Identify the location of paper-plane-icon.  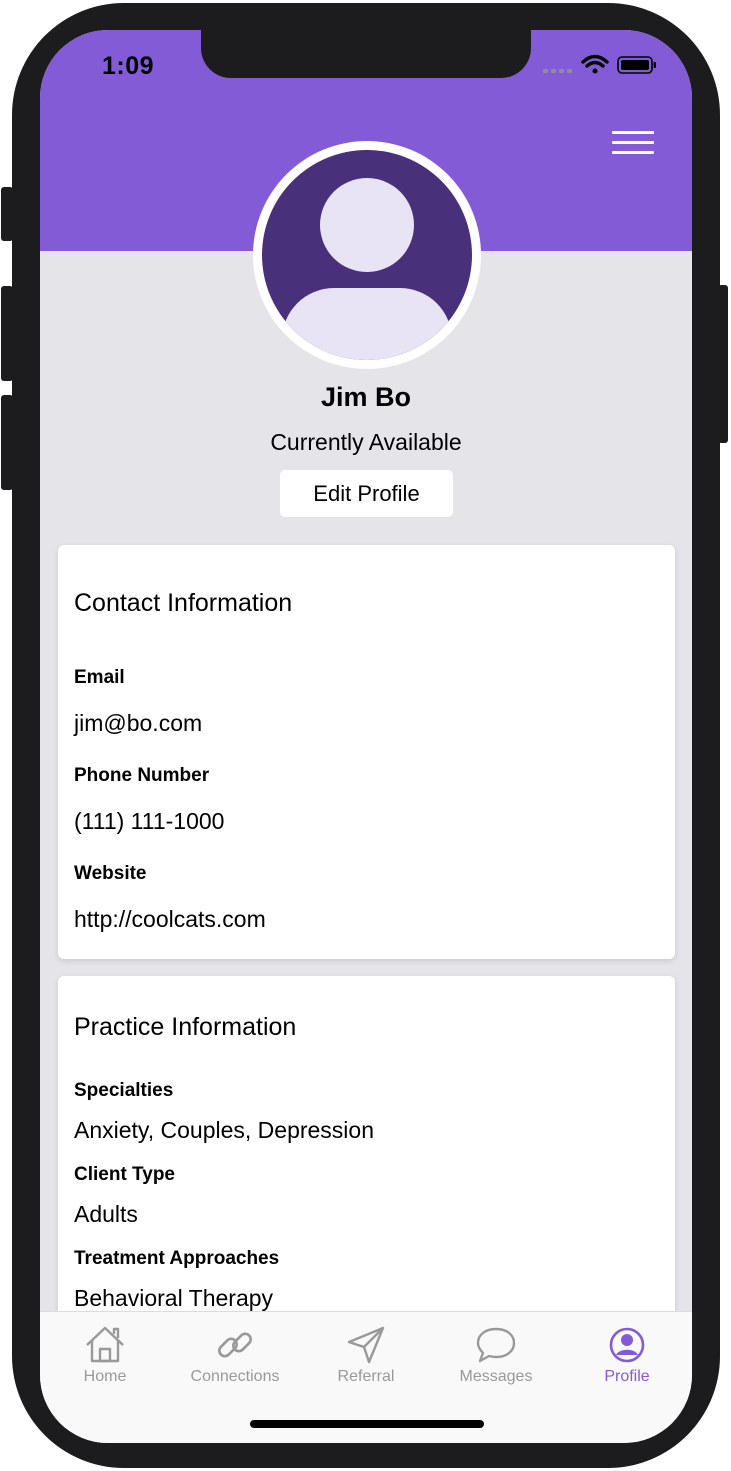
(366, 1345).